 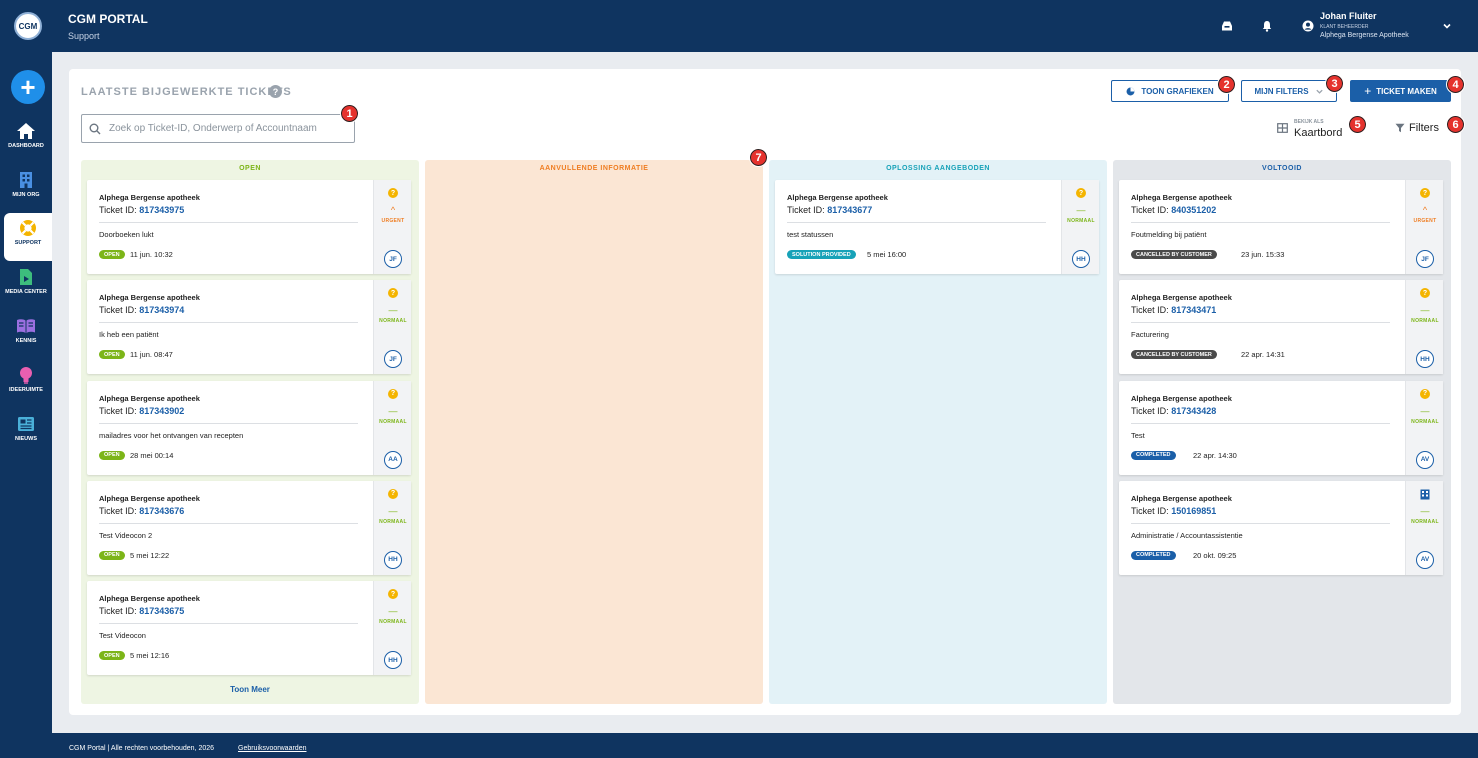 What do you see at coordinates (1368, 91) in the screenshot?
I see `plus-icon: +` at bounding box center [1368, 91].